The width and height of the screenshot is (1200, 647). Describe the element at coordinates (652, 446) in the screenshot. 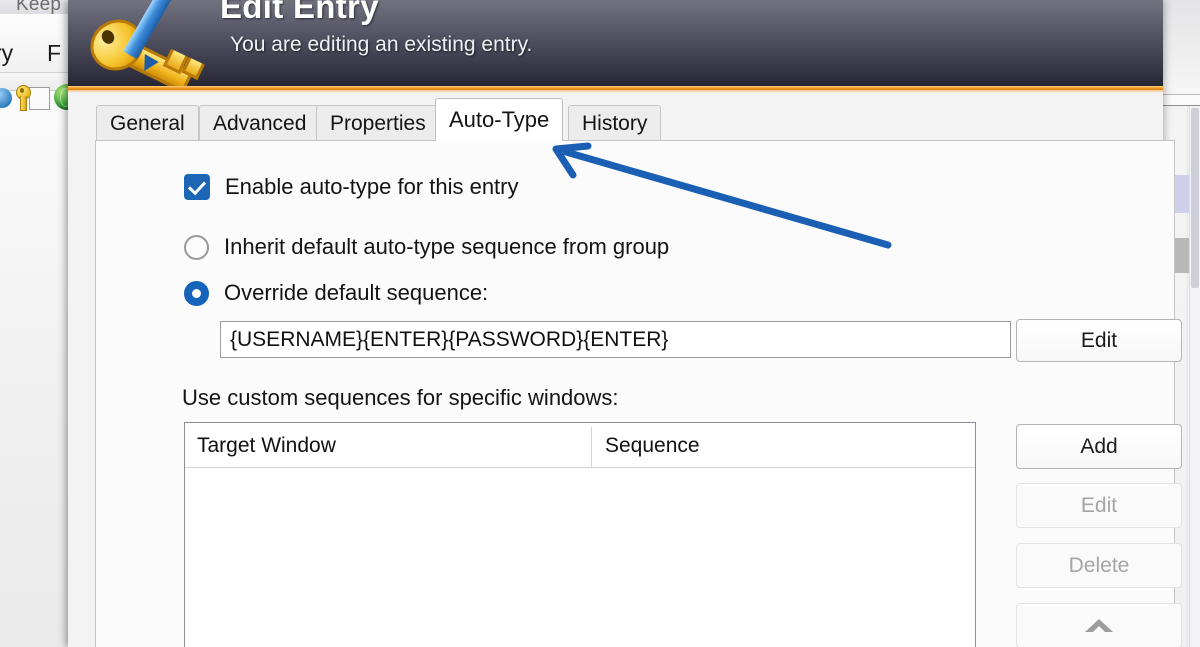

I see `column-header-sequence: Sequence` at that location.